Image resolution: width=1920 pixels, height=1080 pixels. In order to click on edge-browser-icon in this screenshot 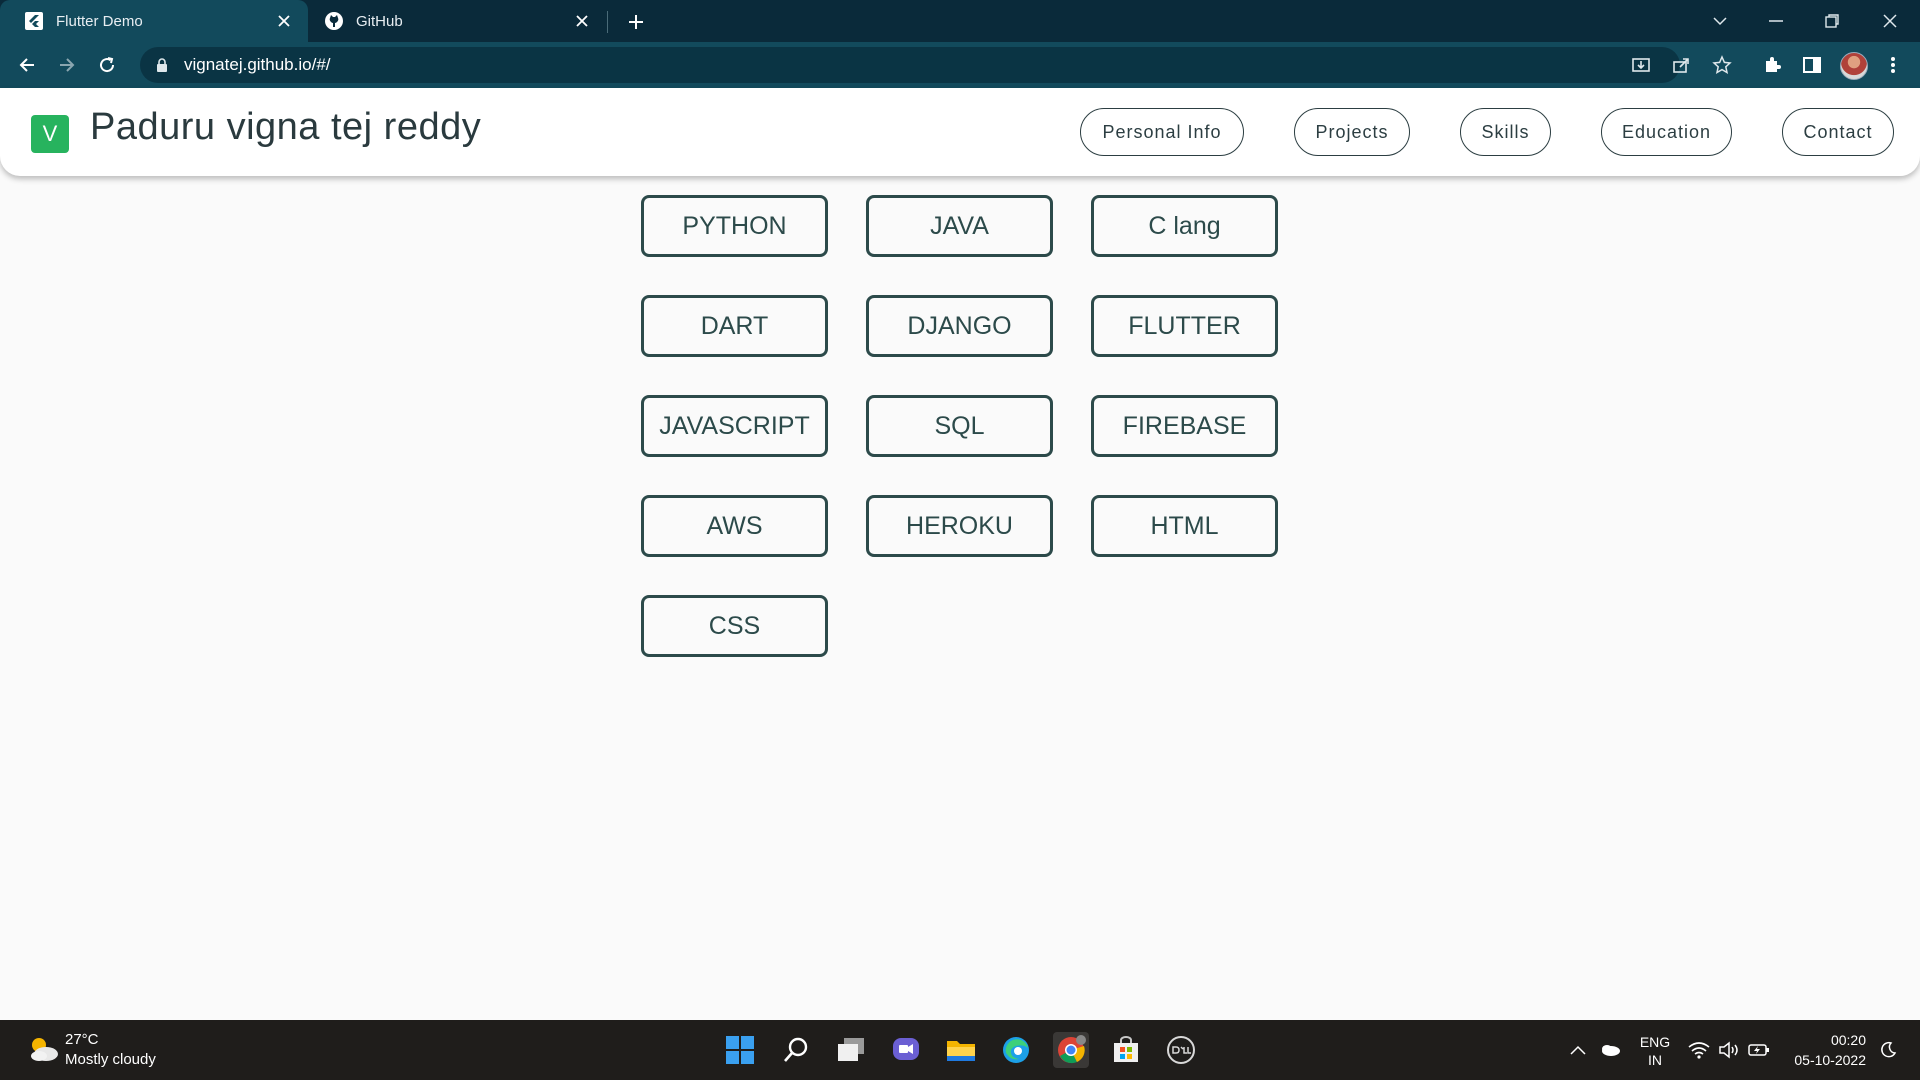, I will do `click(1016, 1050)`.